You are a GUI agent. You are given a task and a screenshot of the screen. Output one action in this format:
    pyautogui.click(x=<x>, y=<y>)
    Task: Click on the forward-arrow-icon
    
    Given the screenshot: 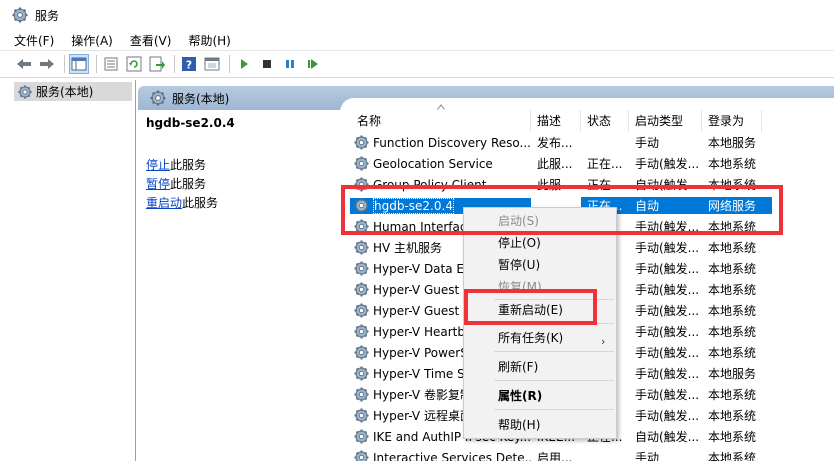 What is the action you would take?
    pyautogui.click(x=47, y=64)
    